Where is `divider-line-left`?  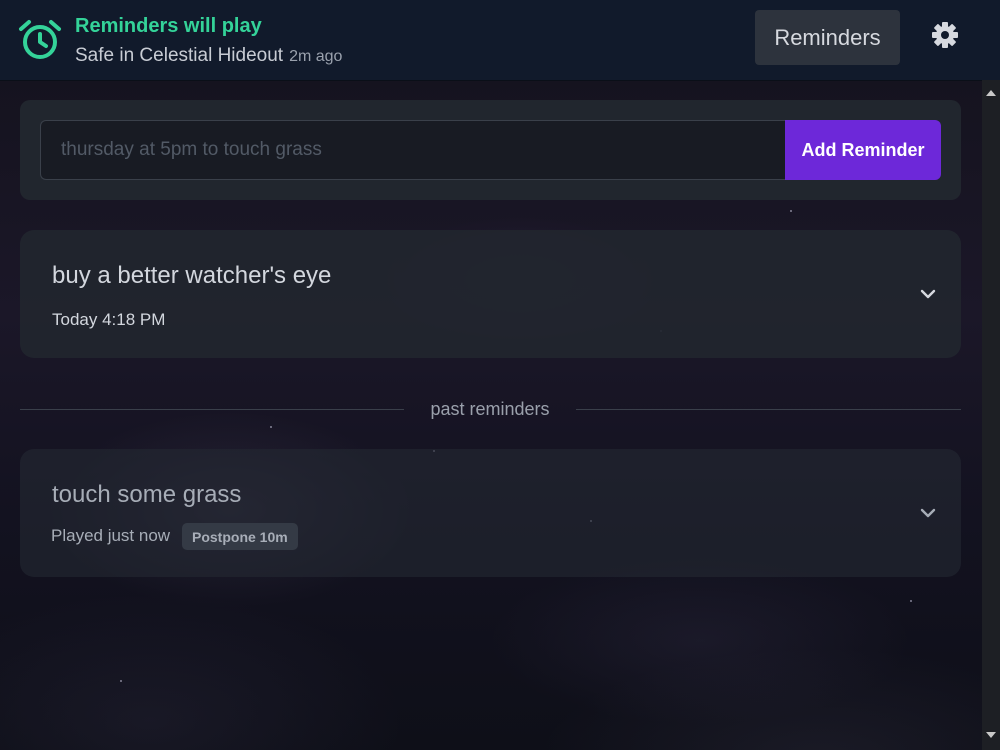
divider-line-left is located at coordinates (212, 409).